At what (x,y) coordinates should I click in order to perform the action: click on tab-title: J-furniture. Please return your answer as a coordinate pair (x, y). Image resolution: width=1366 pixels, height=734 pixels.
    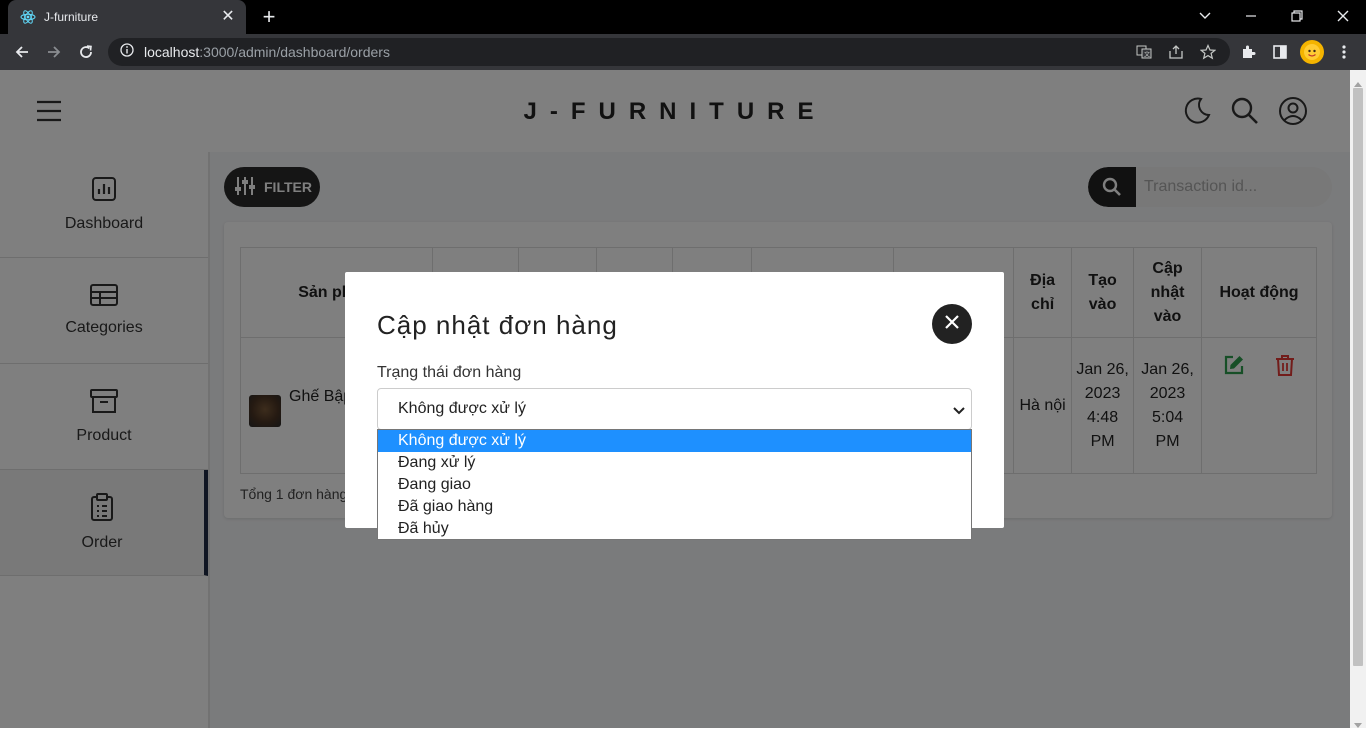
    Looking at the image, I should click on (71, 17).